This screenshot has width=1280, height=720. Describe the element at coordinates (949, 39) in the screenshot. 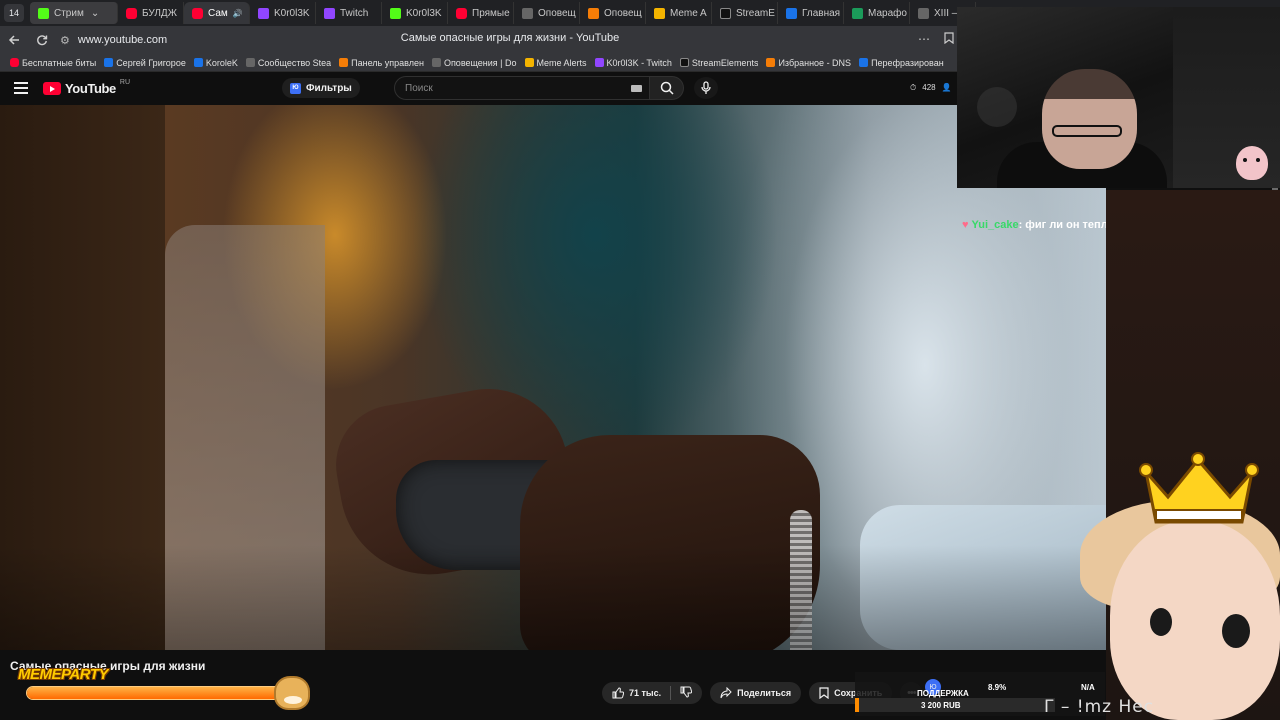

I see `bookmark-icon` at that location.